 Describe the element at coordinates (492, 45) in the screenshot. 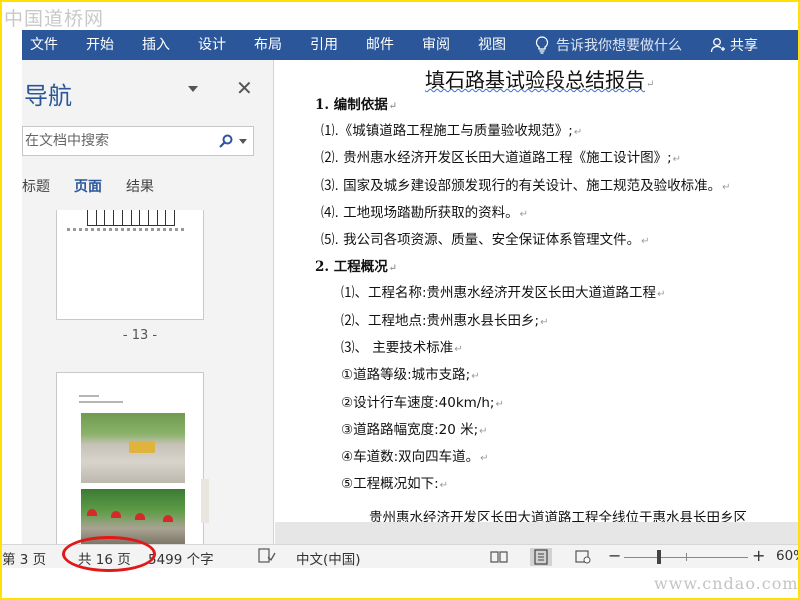

I see `tab-view: 视图` at that location.